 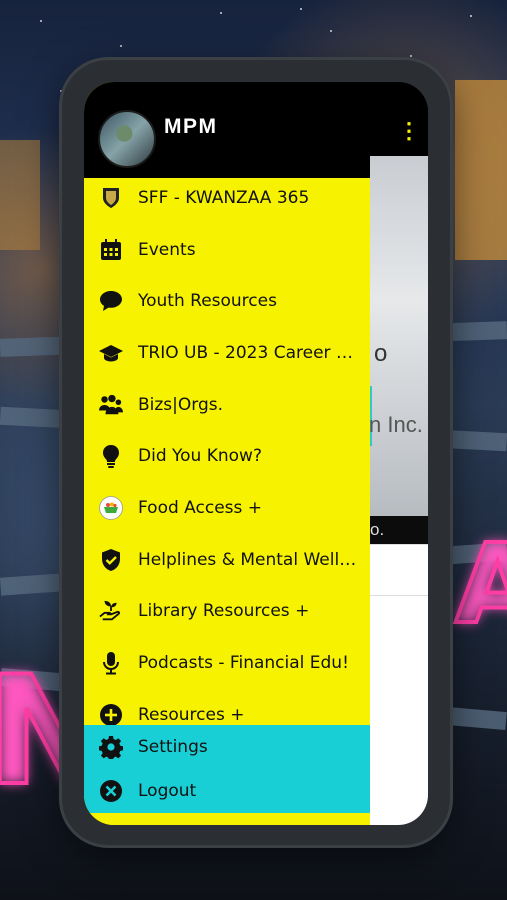 I want to click on menu-item-food-access: Food Access +, so click(x=227, y=508).